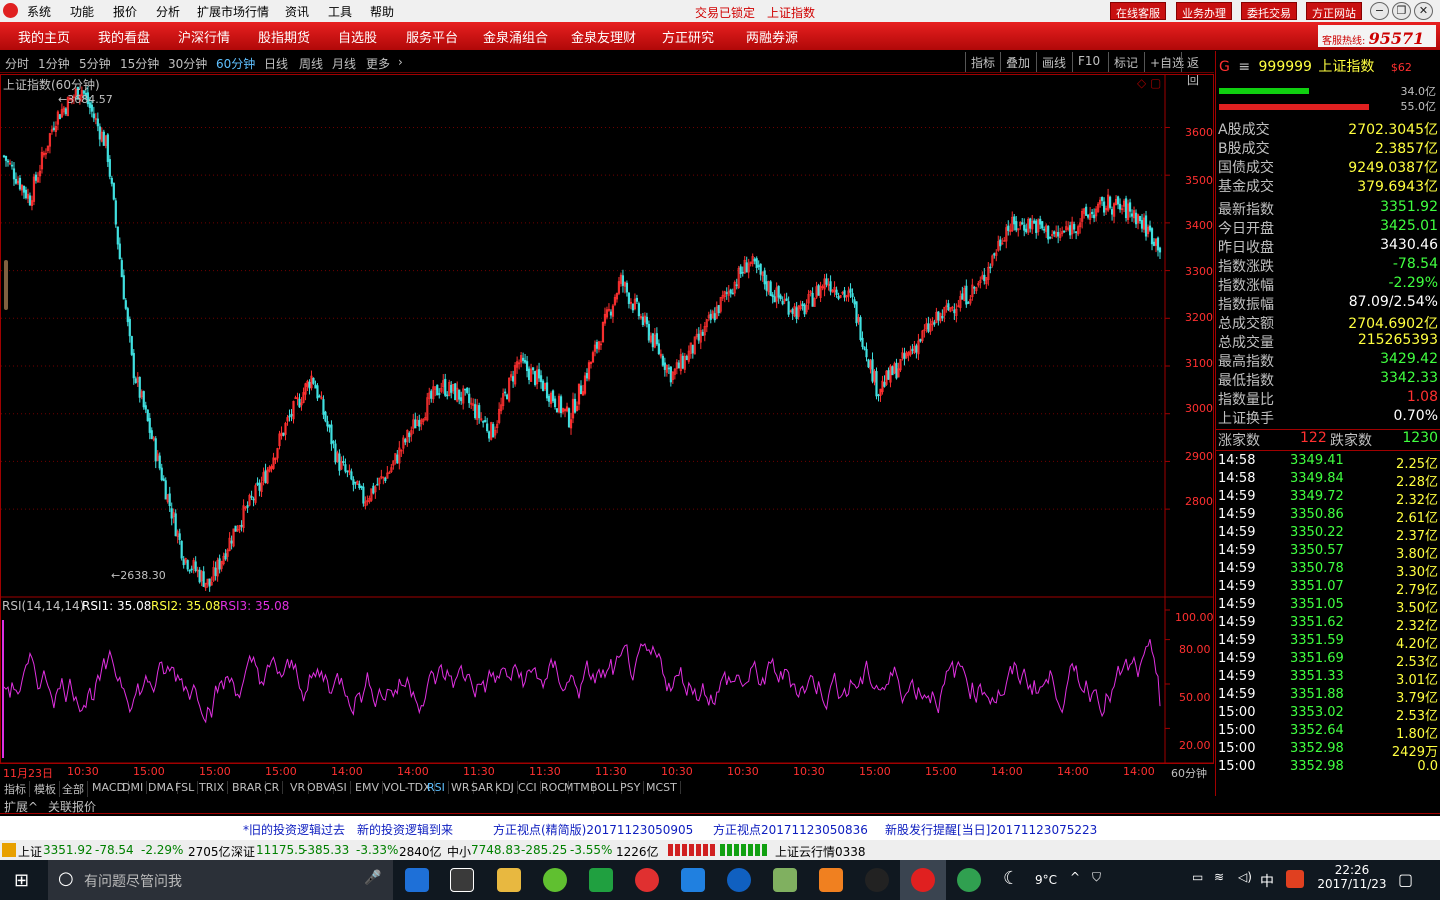 This screenshot has height=900, width=1440. Describe the element at coordinates (220, 880) in the screenshot. I see `taskbar-search: ○ 有问题尽管问我 🎤` at that location.